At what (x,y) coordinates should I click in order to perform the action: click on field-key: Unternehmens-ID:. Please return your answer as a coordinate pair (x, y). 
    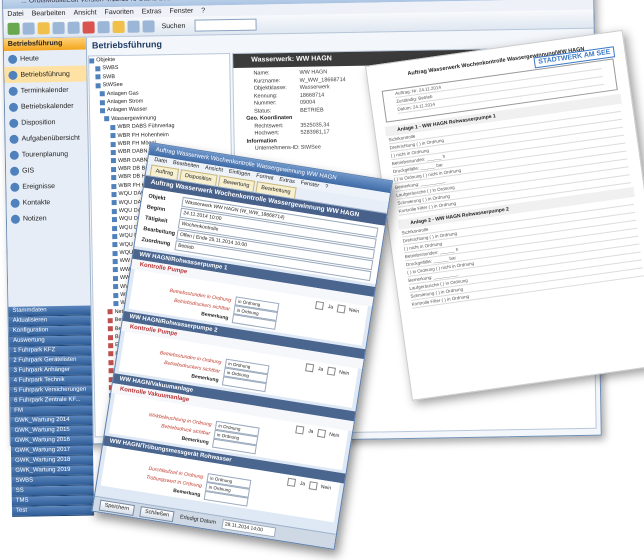
    Looking at the image, I should click on (277, 148).